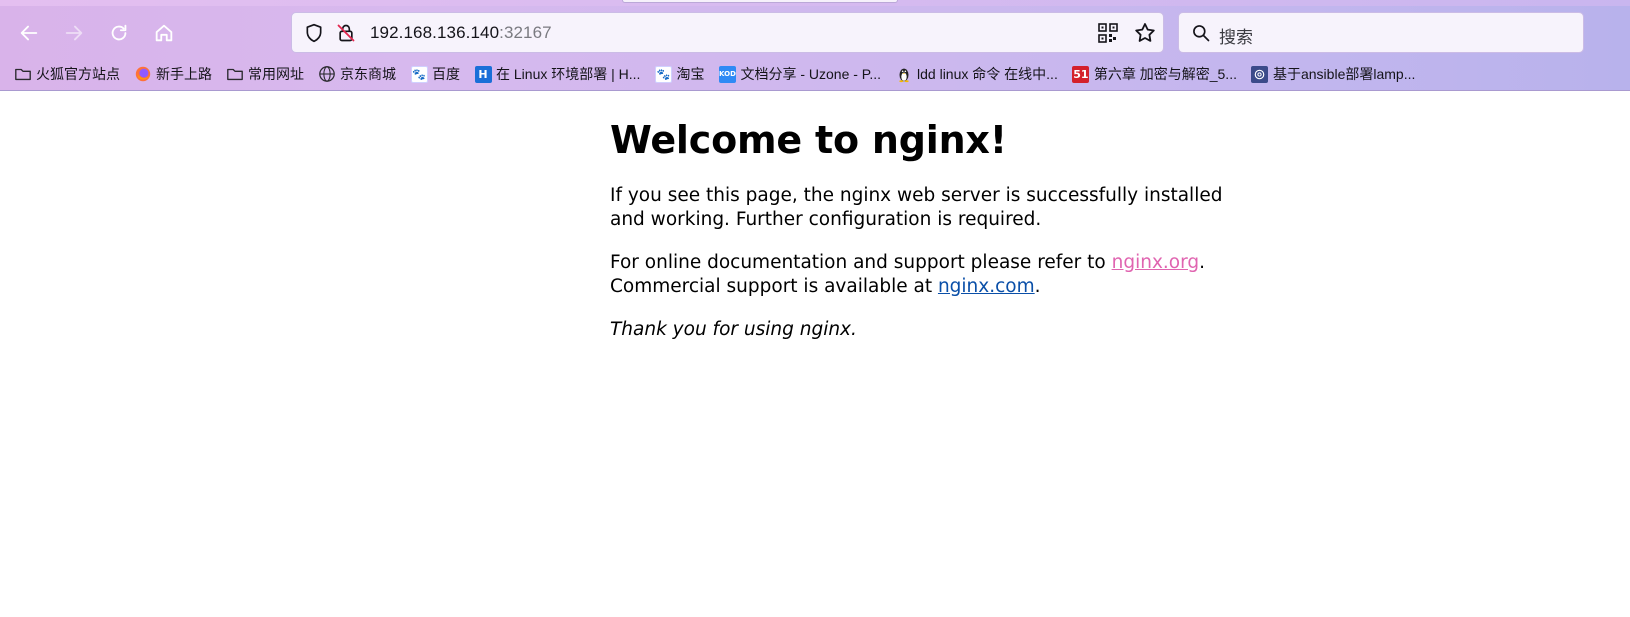 The width and height of the screenshot is (1630, 617). Describe the element at coordinates (327, 74) in the screenshot. I see `globe-icon` at that location.